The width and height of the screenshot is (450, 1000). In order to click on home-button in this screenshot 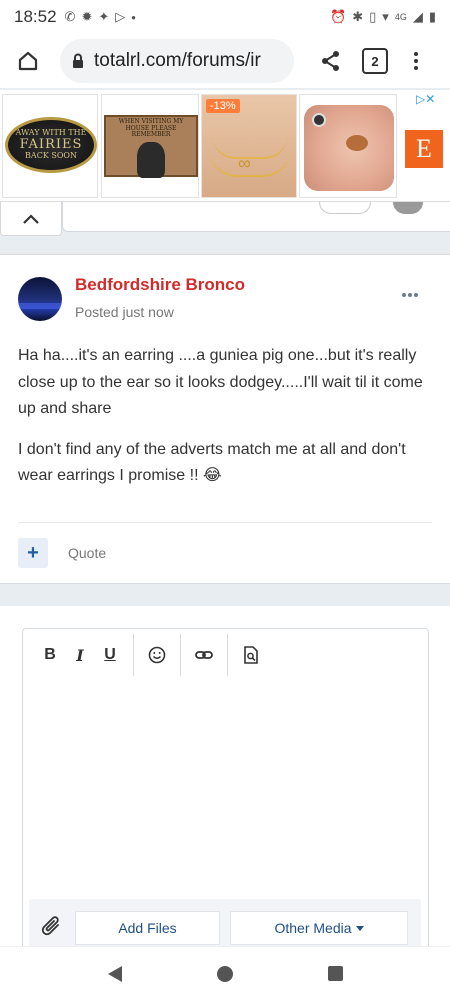, I will do `click(28, 61)`.